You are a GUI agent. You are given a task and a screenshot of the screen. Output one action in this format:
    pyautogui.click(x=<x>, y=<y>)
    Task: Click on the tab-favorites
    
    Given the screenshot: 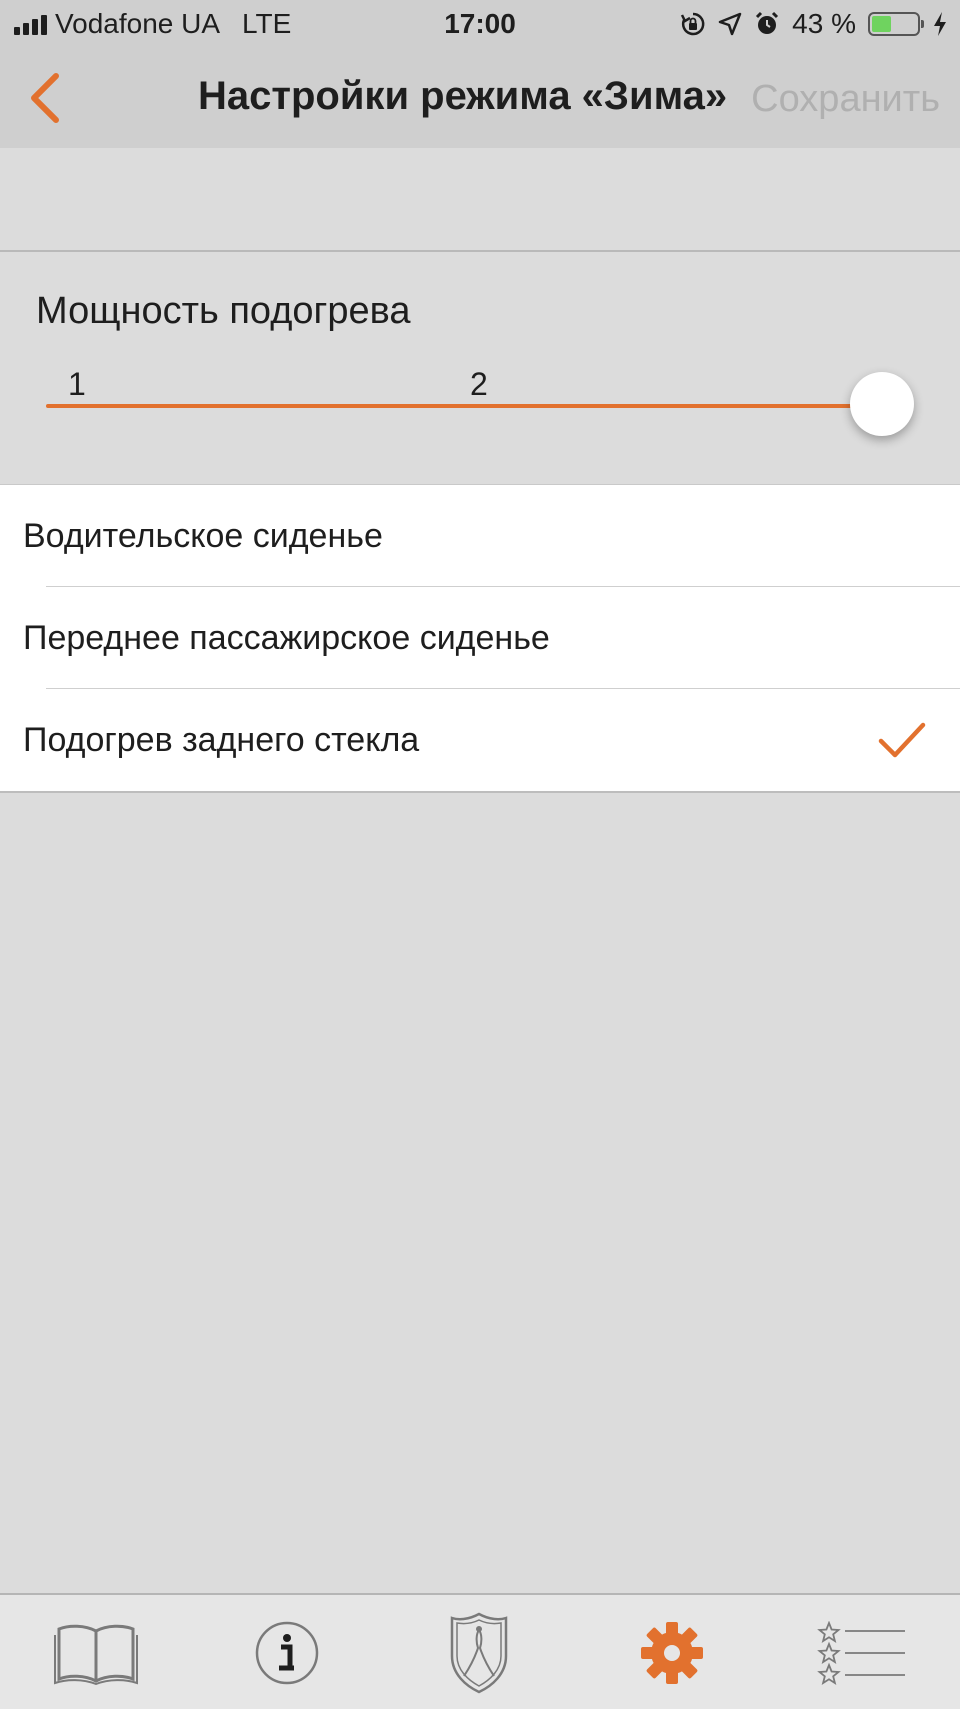 What is the action you would take?
    pyautogui.click(x=862, y=1653)
    